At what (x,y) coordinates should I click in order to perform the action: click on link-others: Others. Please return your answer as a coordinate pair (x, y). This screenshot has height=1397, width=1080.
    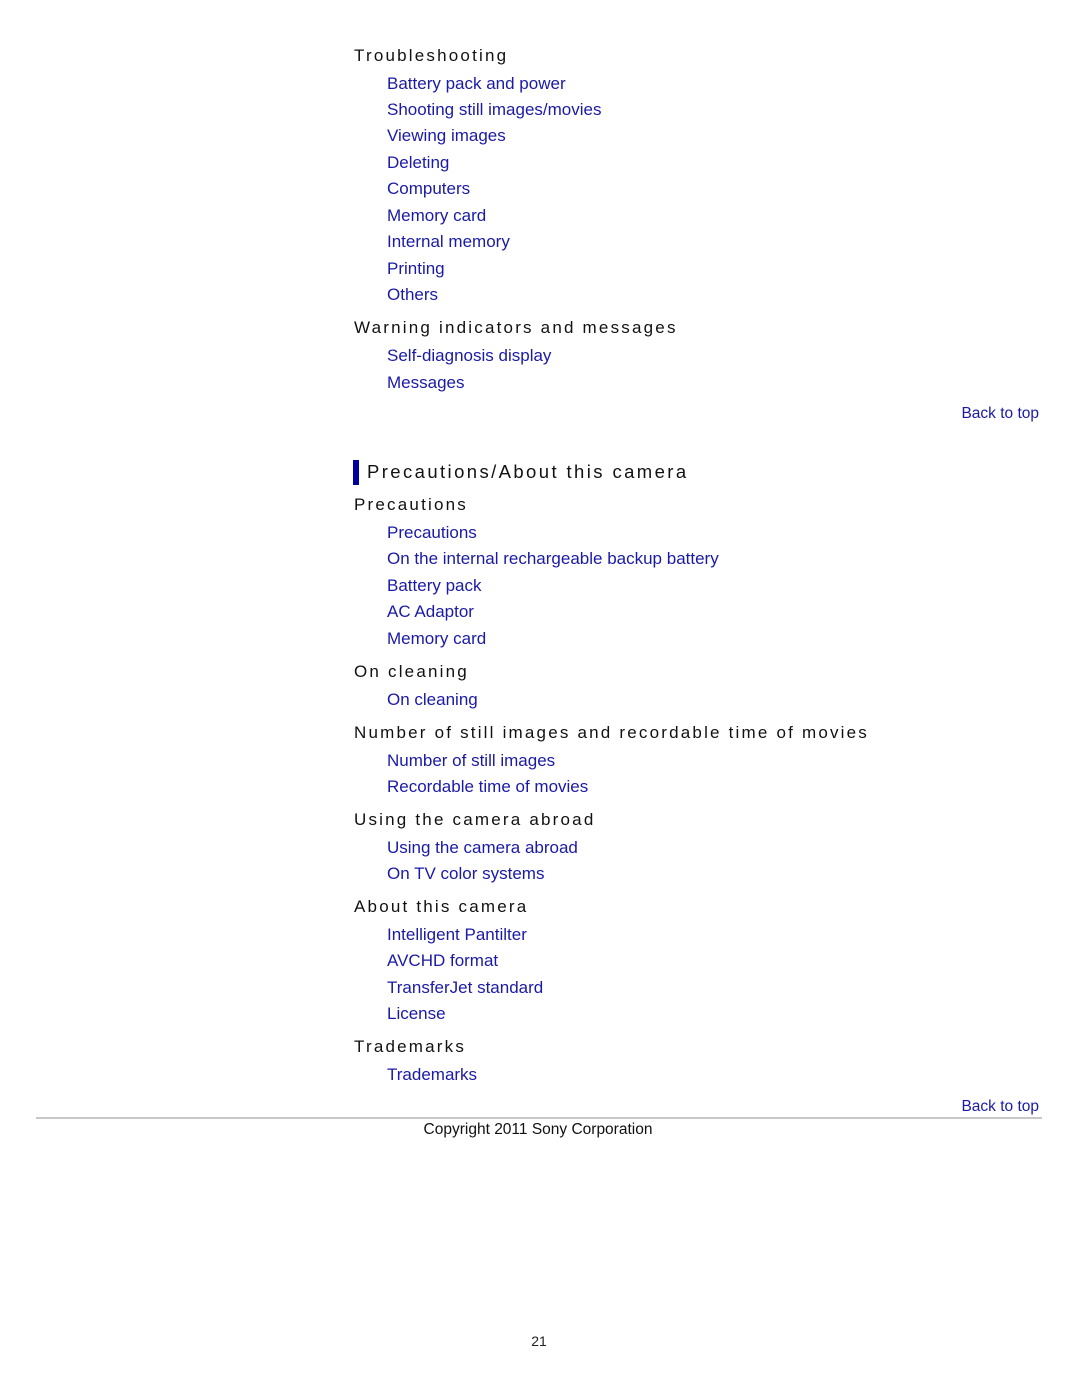
    Looking at the image, I should click on (412, 295).